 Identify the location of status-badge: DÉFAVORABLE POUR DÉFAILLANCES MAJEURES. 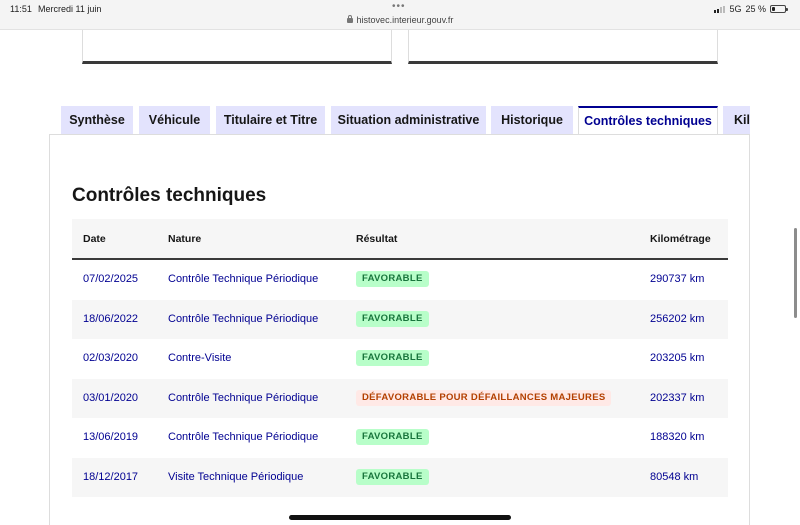
(484, 397).